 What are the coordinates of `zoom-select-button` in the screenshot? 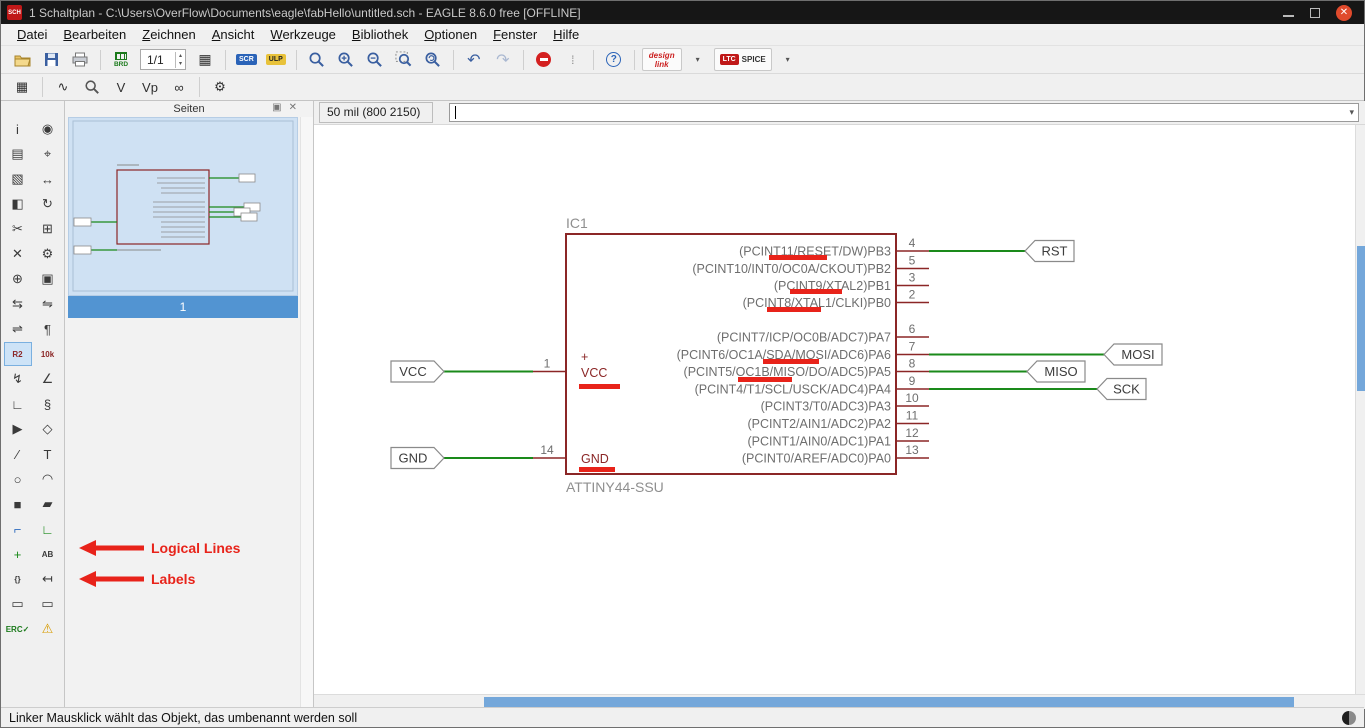 It's located at (404, 59).